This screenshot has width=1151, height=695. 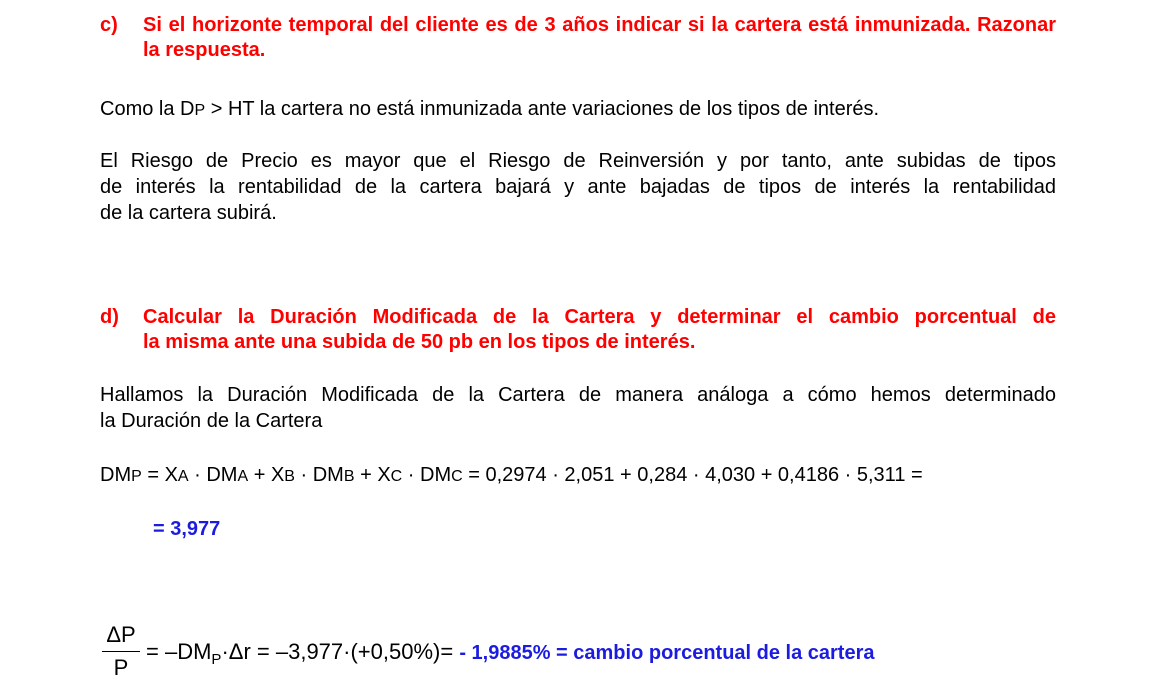 I want to click on fraction-denominator: P, so click(x=121, y=667).